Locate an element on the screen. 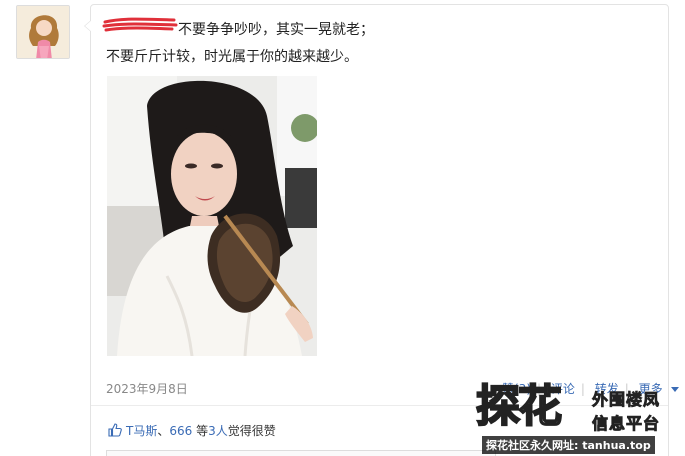 The height and width of the screenshot is (456, 685). likes-count-link: 3人 is located at coordinates (218, 431).